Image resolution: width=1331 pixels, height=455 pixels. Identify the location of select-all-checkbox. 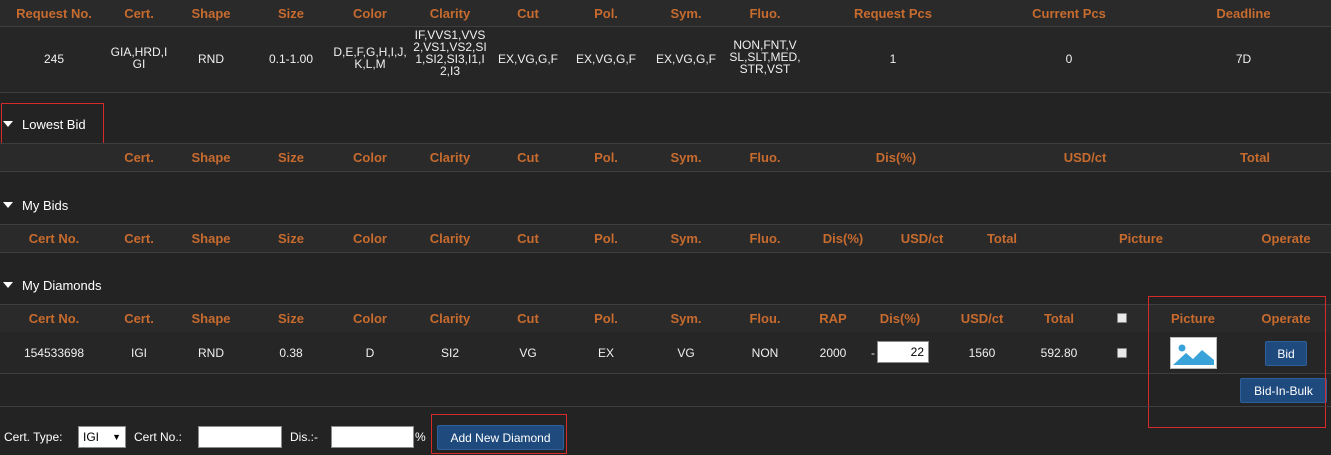
(1122, 318).